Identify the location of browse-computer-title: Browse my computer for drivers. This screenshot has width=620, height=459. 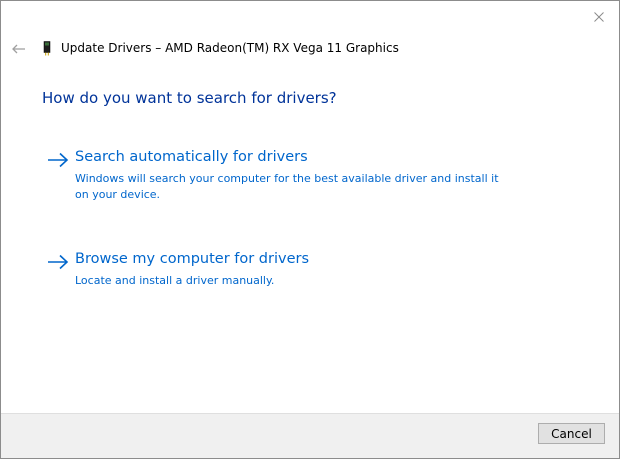
(192, 259).